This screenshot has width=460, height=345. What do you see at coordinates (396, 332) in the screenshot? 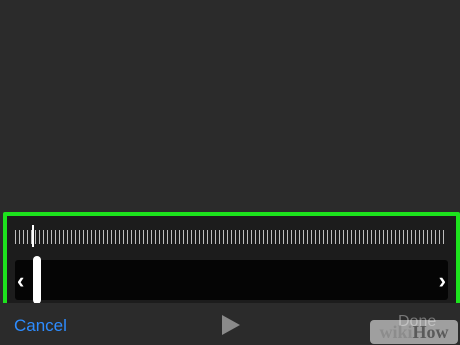
I see `watermark-wiki-text: wiki` at bounding box center [396, 332].